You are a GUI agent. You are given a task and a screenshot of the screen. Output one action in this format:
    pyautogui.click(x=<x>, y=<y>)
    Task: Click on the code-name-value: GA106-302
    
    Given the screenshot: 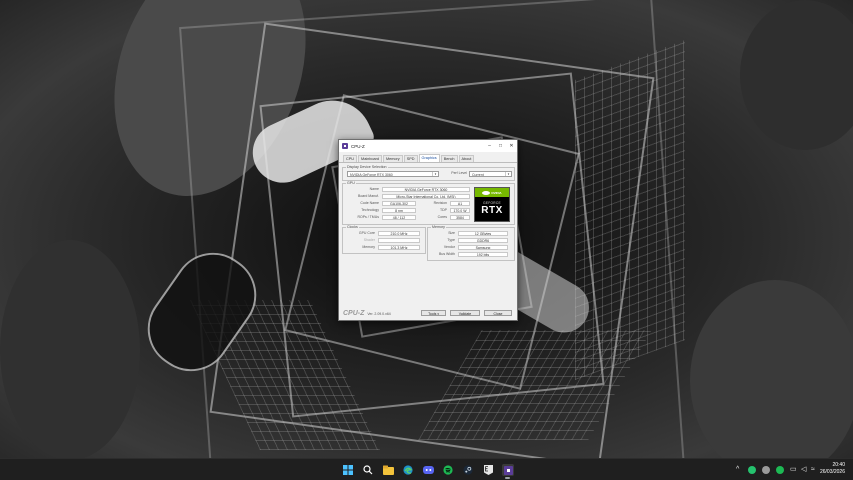 What is the action you would take?
    pyautogui.click(x=399, y=203)
    